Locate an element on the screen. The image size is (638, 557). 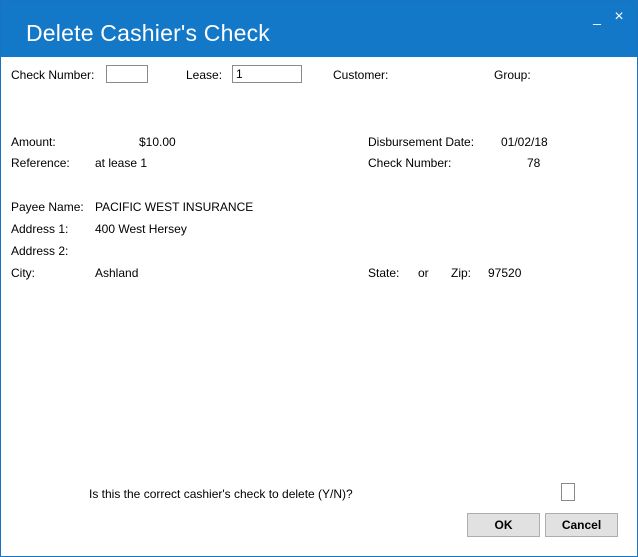
disbursement-date-label: Disbursement Date: is located at coordinates (421, 142).